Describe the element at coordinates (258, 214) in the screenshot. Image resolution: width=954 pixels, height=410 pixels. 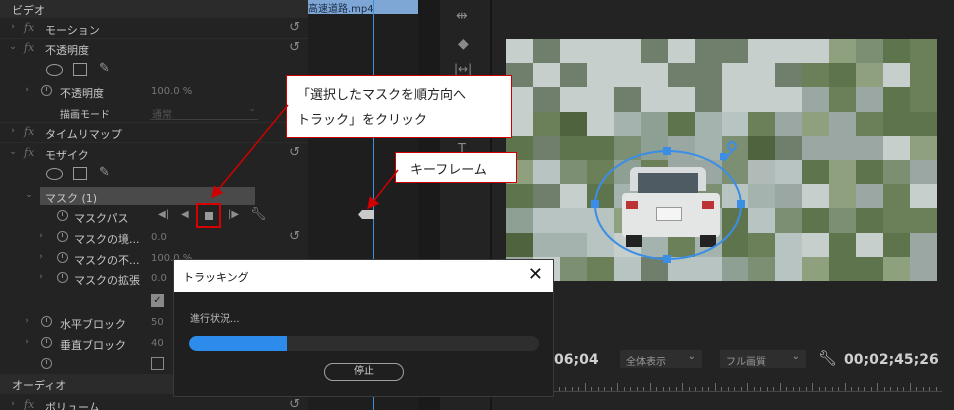
I see `wrench-icon: 🔧︎` at that location.